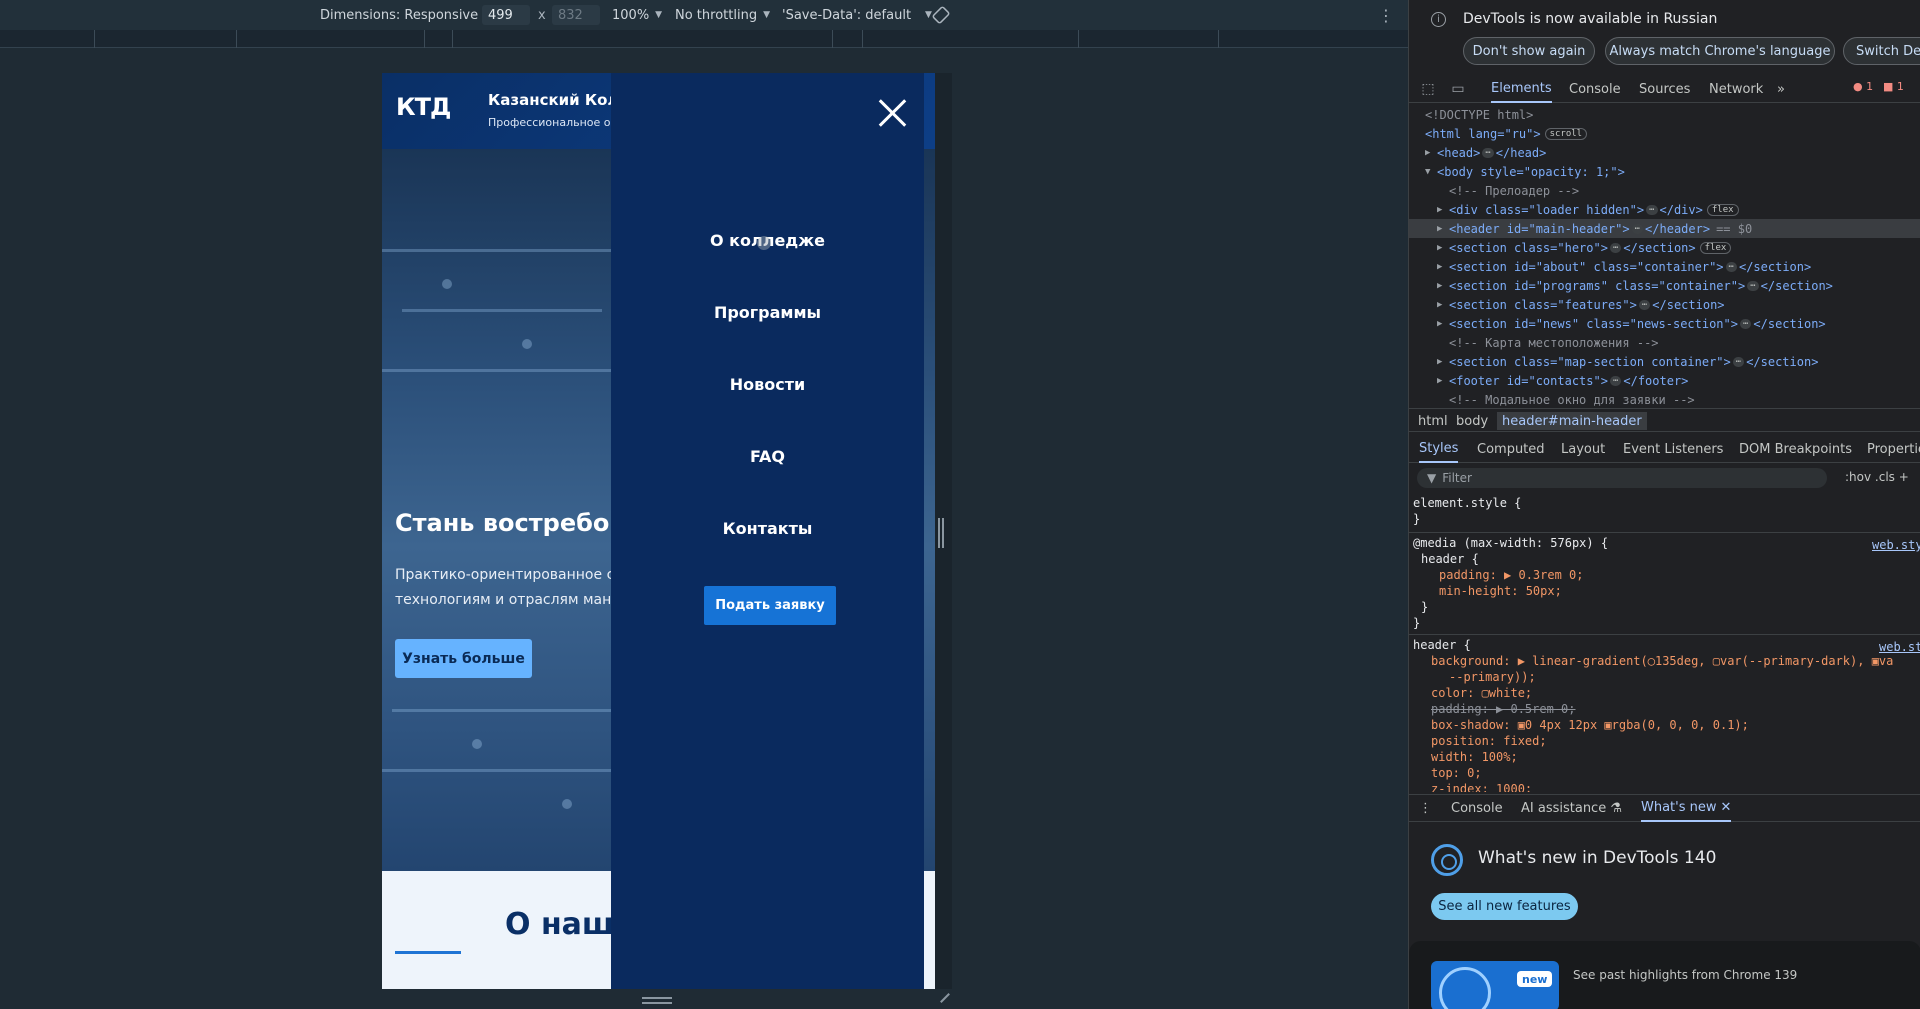  What do you see at coordinates (1664, 304) in the screenshot?
I see `dom-node: ▶ <section class="features"> ⋯ </section>` at bounding box center [1664, 304].